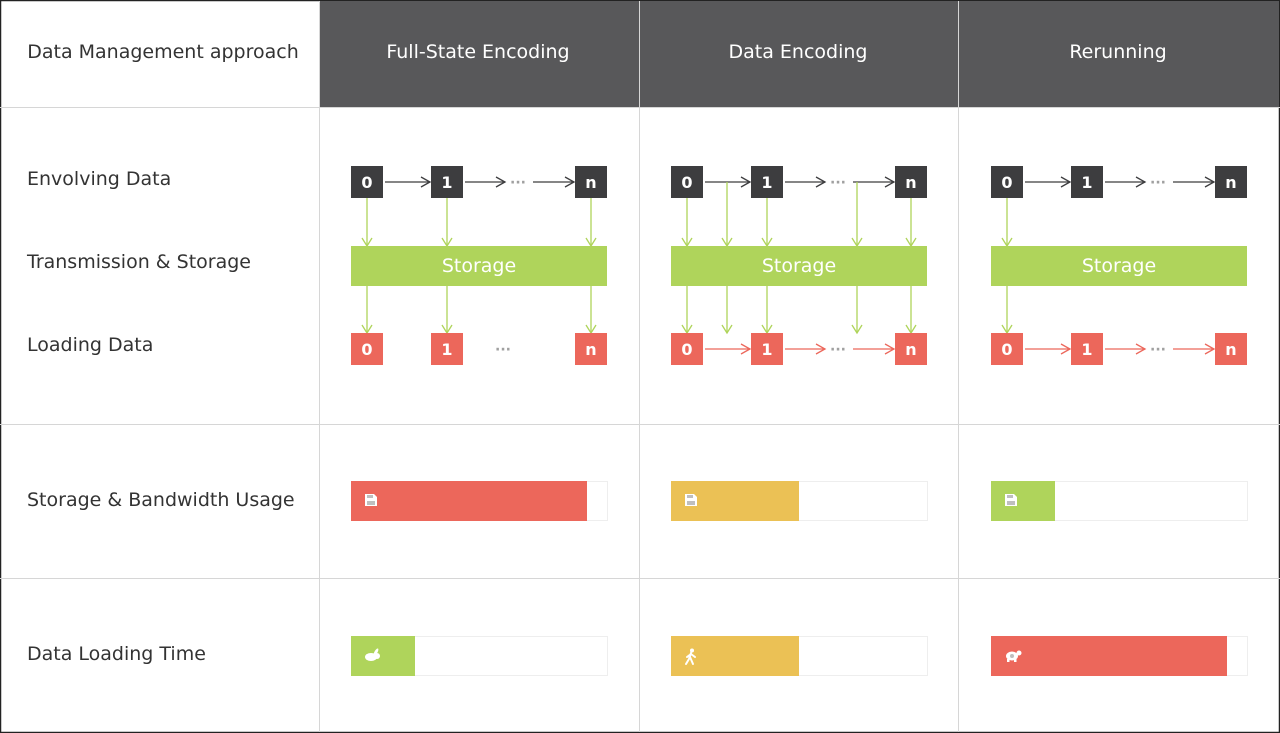 The image size is (1280, 733). Describe the element at coordinates (1119, 266) in the screenshot. I see `rerunning-storage-label: Storage` at that location.